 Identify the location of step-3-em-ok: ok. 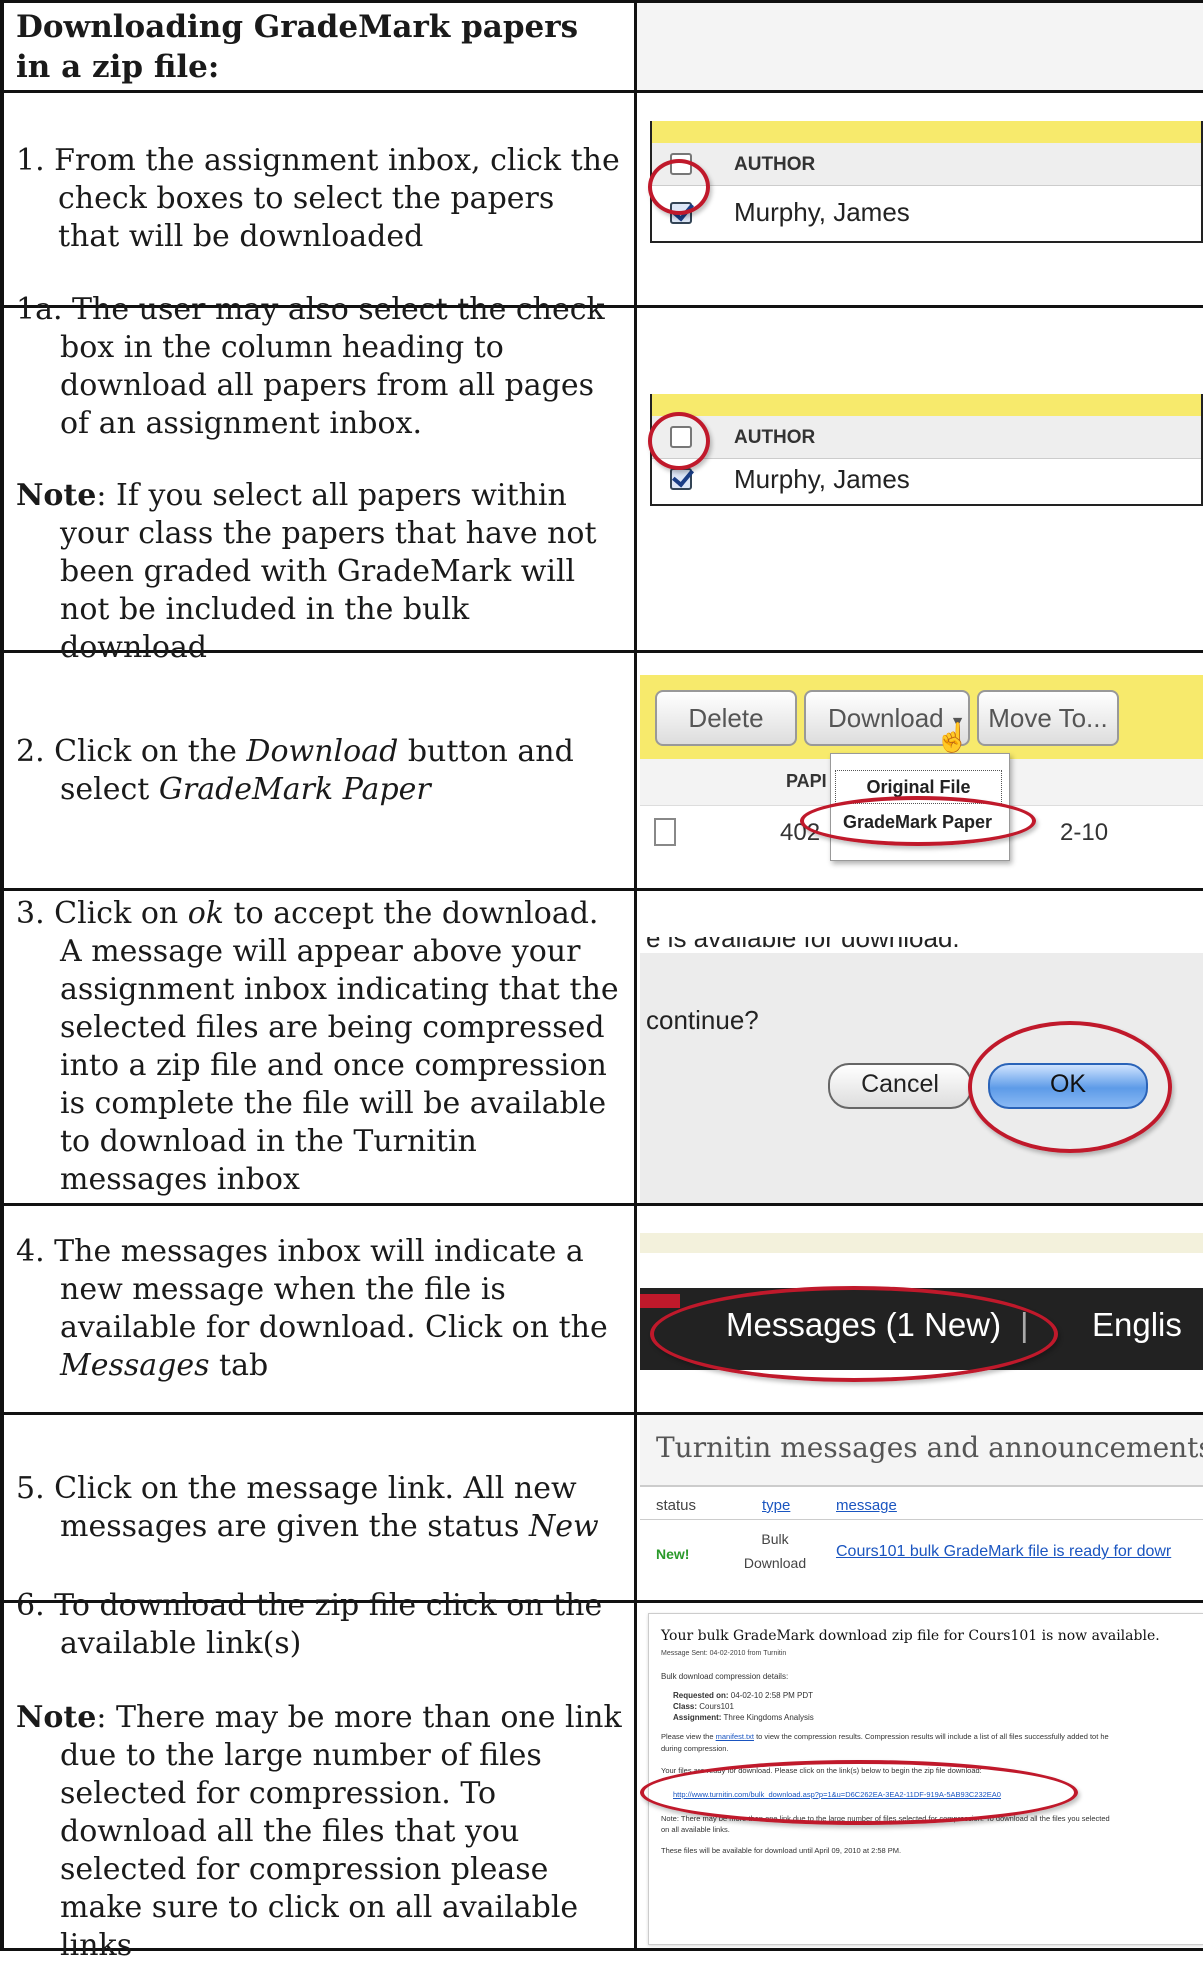
(205, 913).